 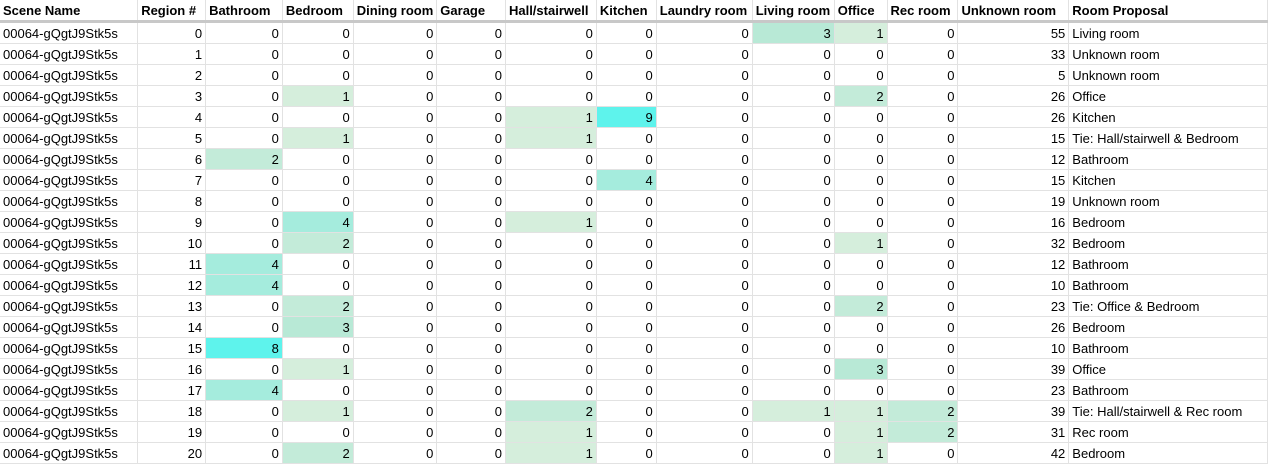 I want to click on kitchen-count-cell: 4, so click(x=626, y=180).